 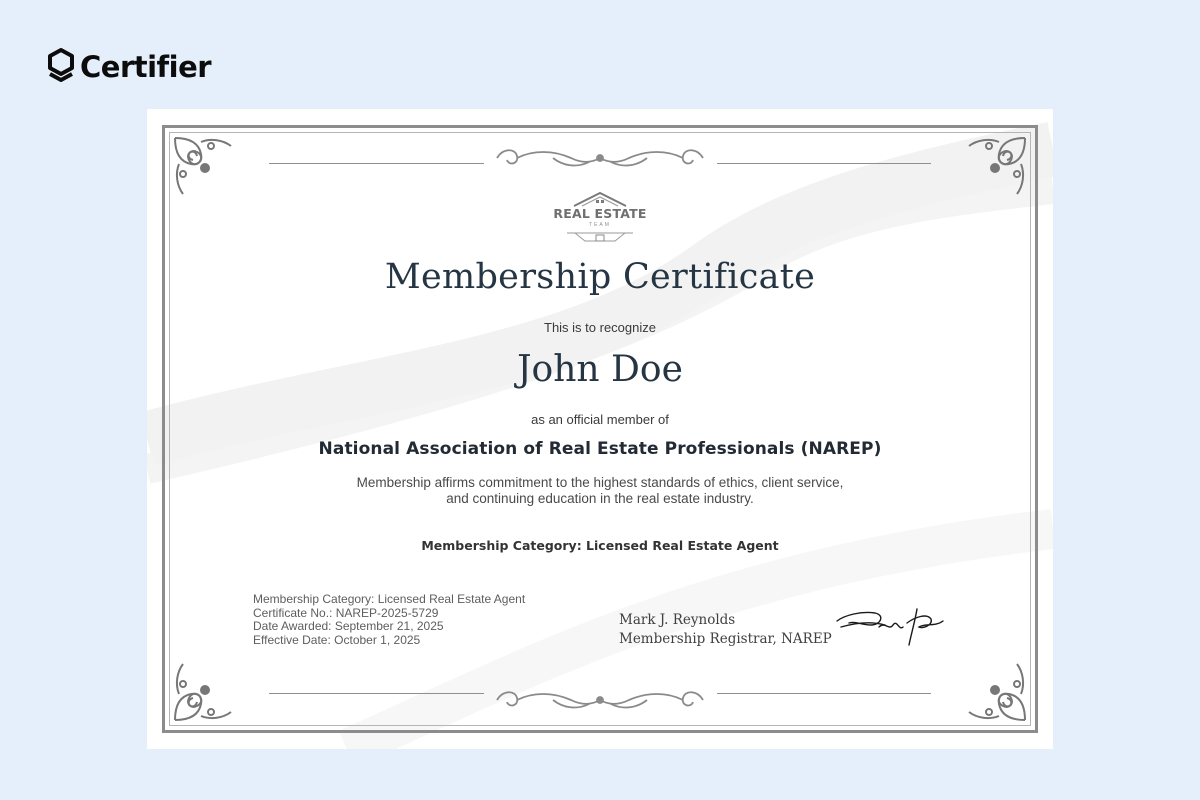 I want to click on logo-title: REAL ESTATE, so click(x=600, y=213).